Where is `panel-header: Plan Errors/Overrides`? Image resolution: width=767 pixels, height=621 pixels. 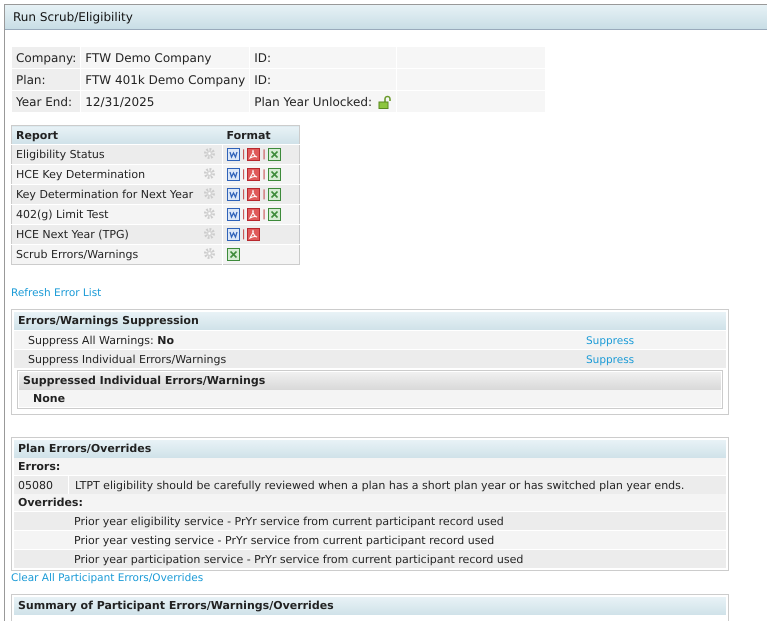 panel-header: Plan Errors/Overrides is located at coordinates (370, 449).